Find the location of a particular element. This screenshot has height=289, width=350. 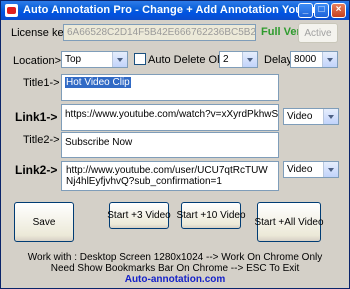

auto-delete-select: 2 is located at coordinates (238, 59).